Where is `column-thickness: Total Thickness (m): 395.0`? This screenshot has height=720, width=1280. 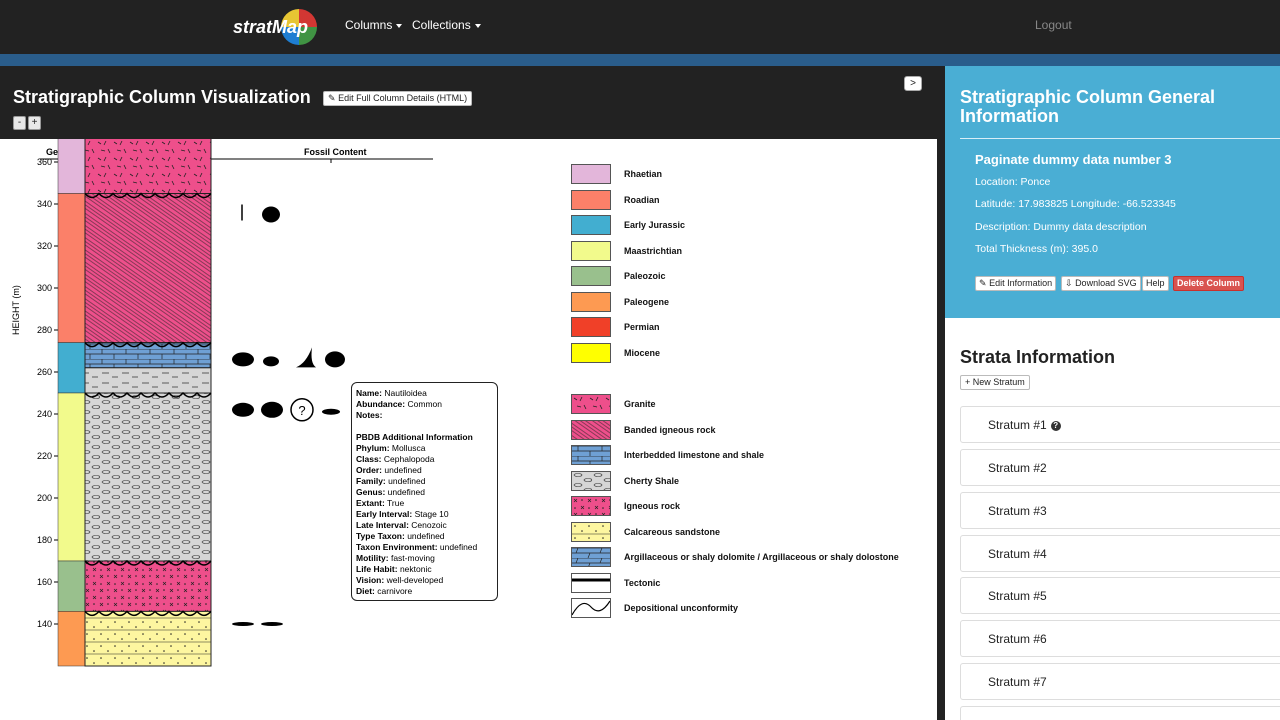 column-thickness: Total Thickness (m): 395.0 is located at coordinates (1036, 249).